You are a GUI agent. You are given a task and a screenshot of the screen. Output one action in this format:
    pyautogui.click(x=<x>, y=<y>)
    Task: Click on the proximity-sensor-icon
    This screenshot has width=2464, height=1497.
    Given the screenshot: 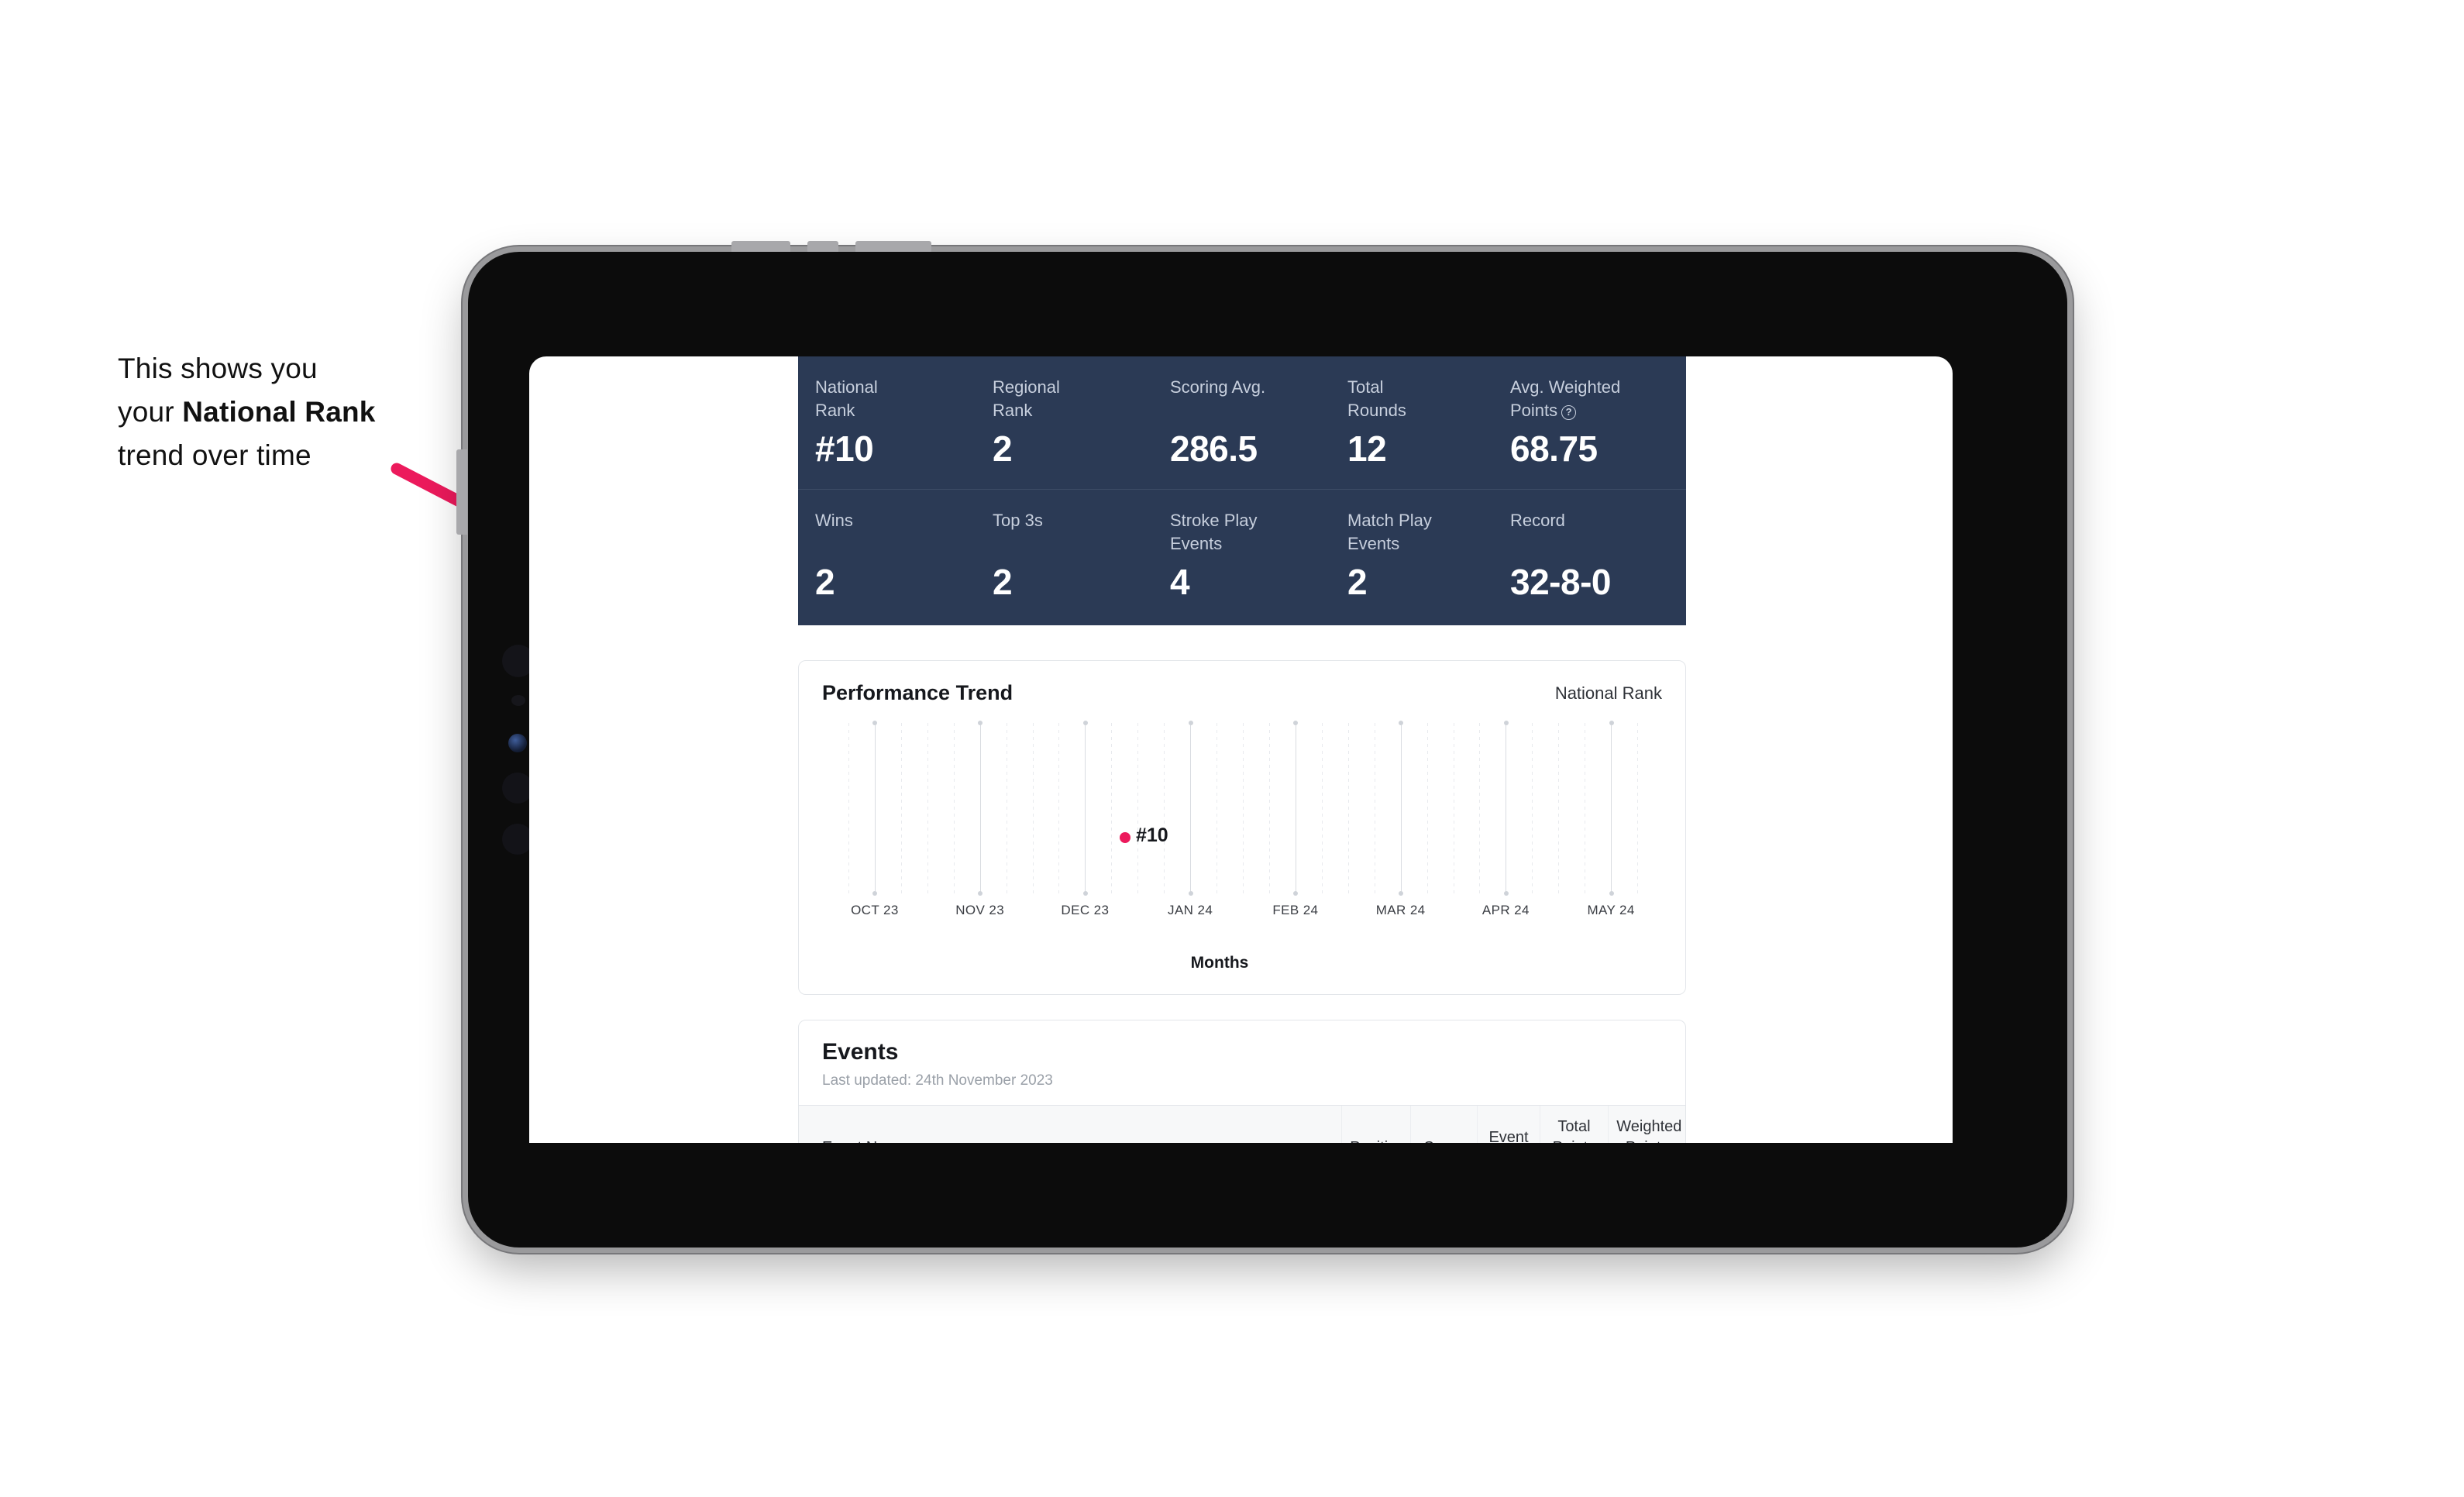 What is the action you would take?
    pyautogui.click(x=517, y=840)
    